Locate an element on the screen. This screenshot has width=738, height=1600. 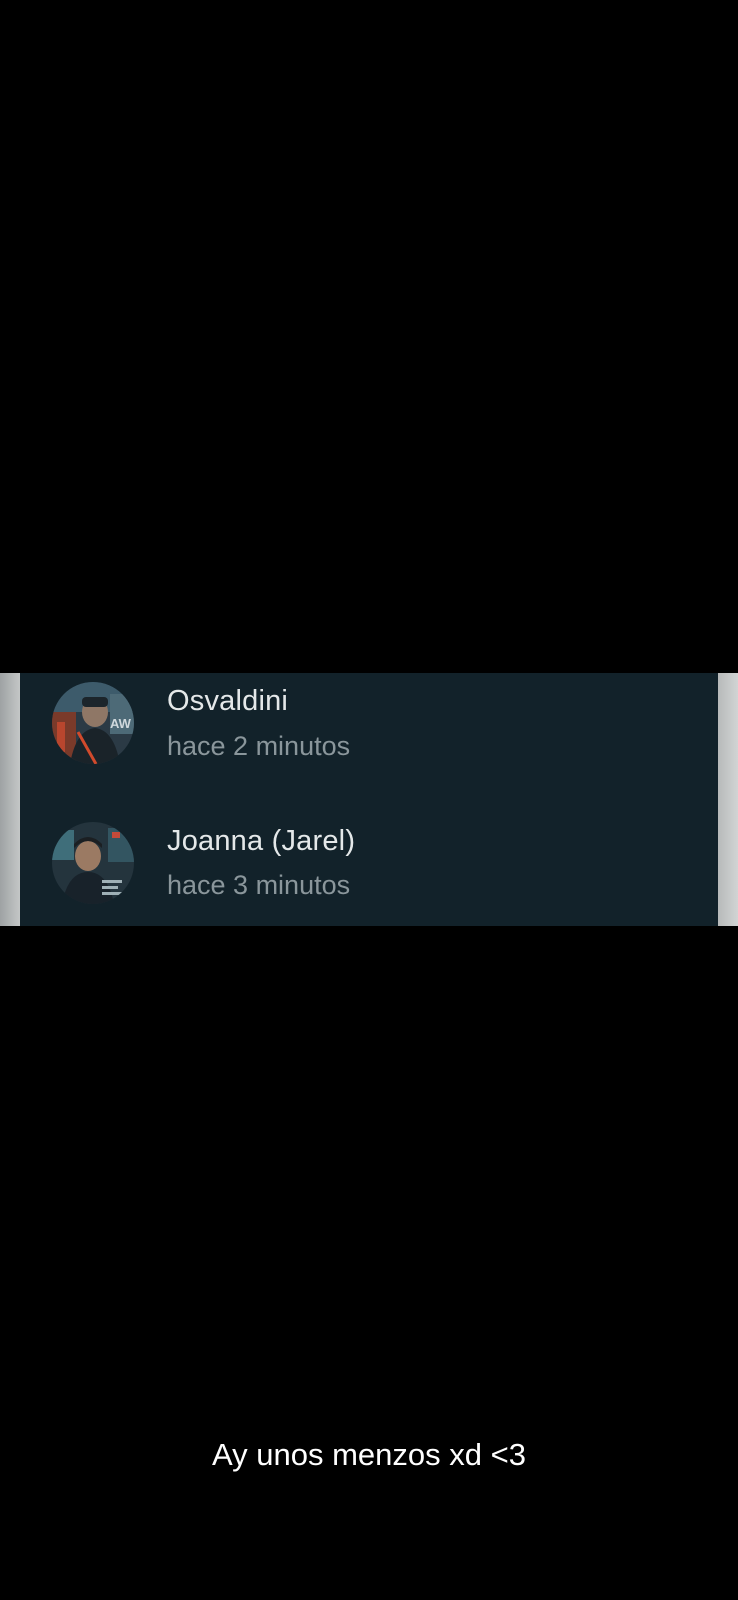
viewer-time: hace 2 minutos is located at coordinates (259, 746).